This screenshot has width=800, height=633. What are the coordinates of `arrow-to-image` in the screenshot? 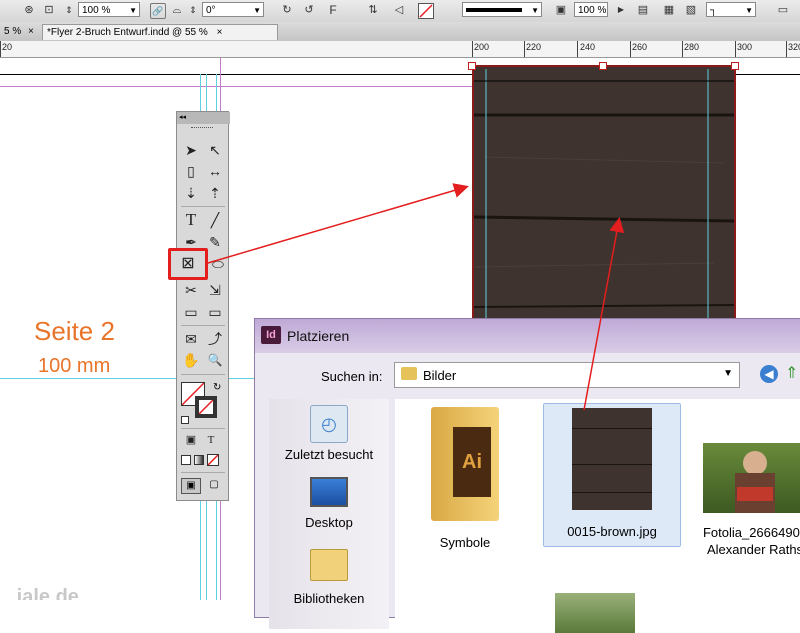 It's located at (604, 314).